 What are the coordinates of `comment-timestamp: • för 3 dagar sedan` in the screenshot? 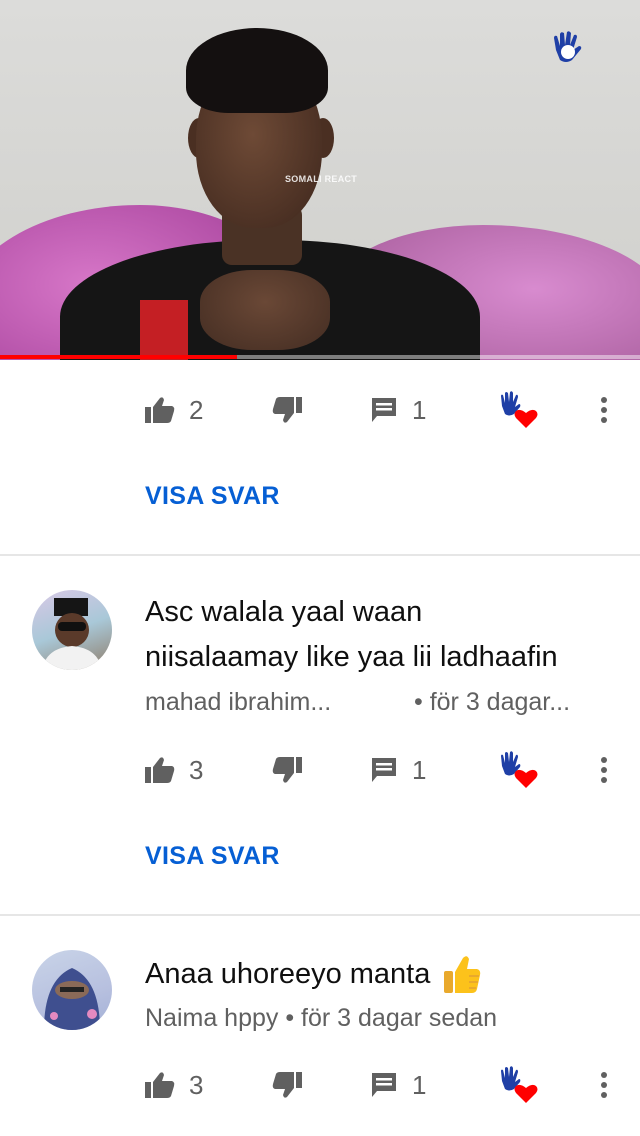 It's located at (391, 1018).